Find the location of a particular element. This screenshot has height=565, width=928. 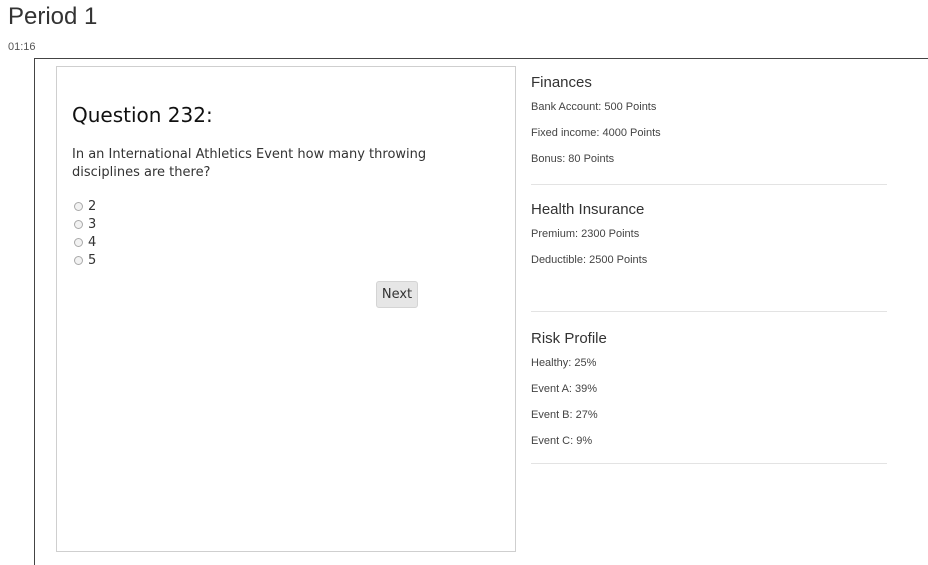

answer-option-label: 2 is located at coordinates (92, 206).